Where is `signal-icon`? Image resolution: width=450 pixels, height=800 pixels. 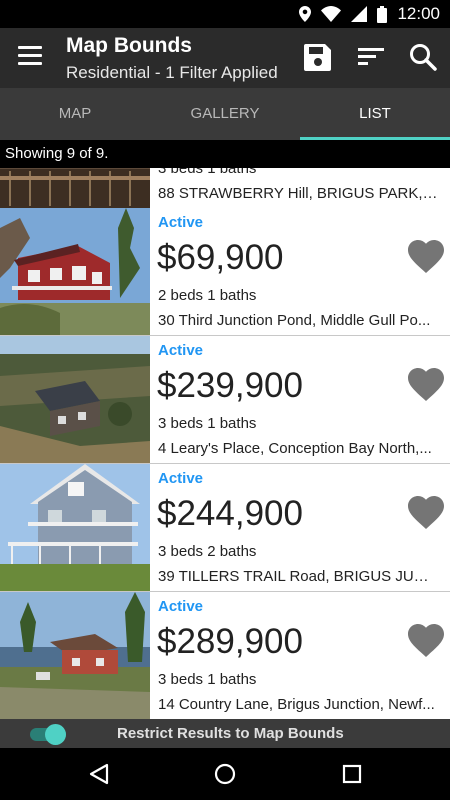
signal-icon is located at coordinates (359, 14).